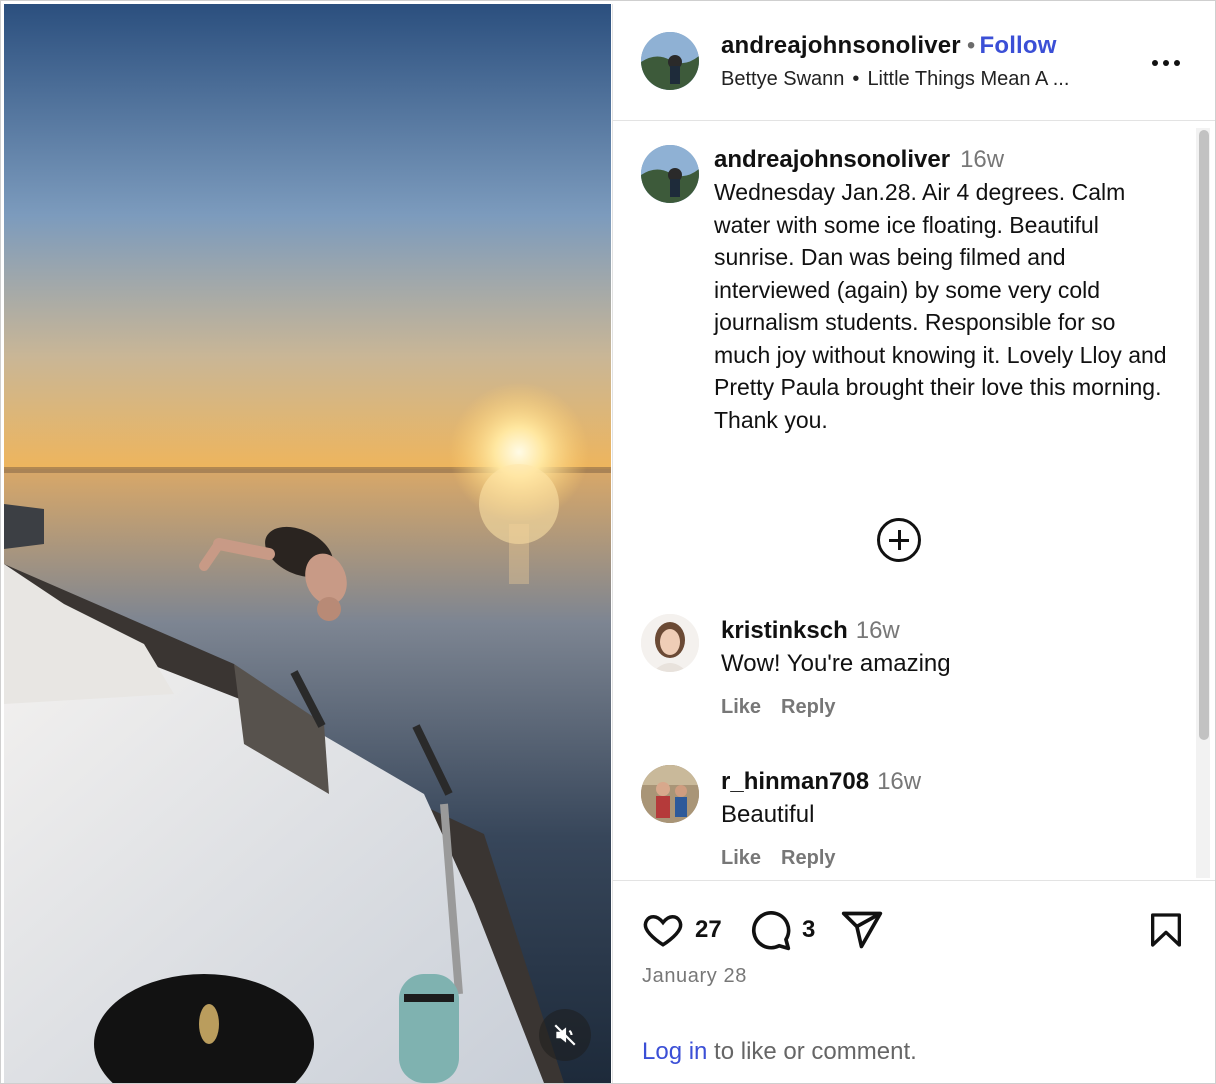  I want to click on speaker-muted-icon, so click(565, 1035).